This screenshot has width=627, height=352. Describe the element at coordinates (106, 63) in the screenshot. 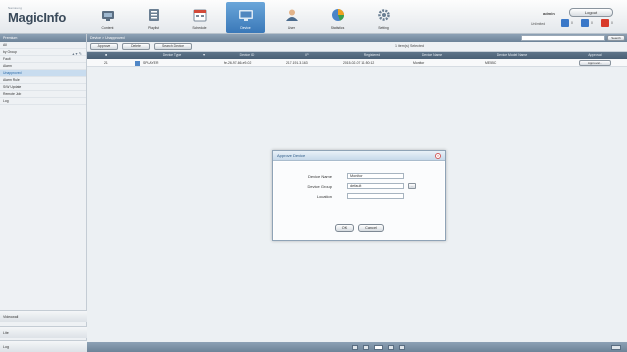

I see `row-index: 21` at that location.